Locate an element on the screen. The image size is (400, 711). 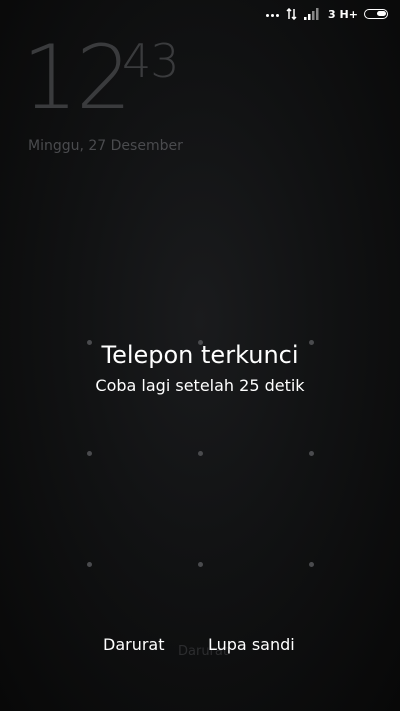
clock-minute: 43 is located at coordinates (151, 61).